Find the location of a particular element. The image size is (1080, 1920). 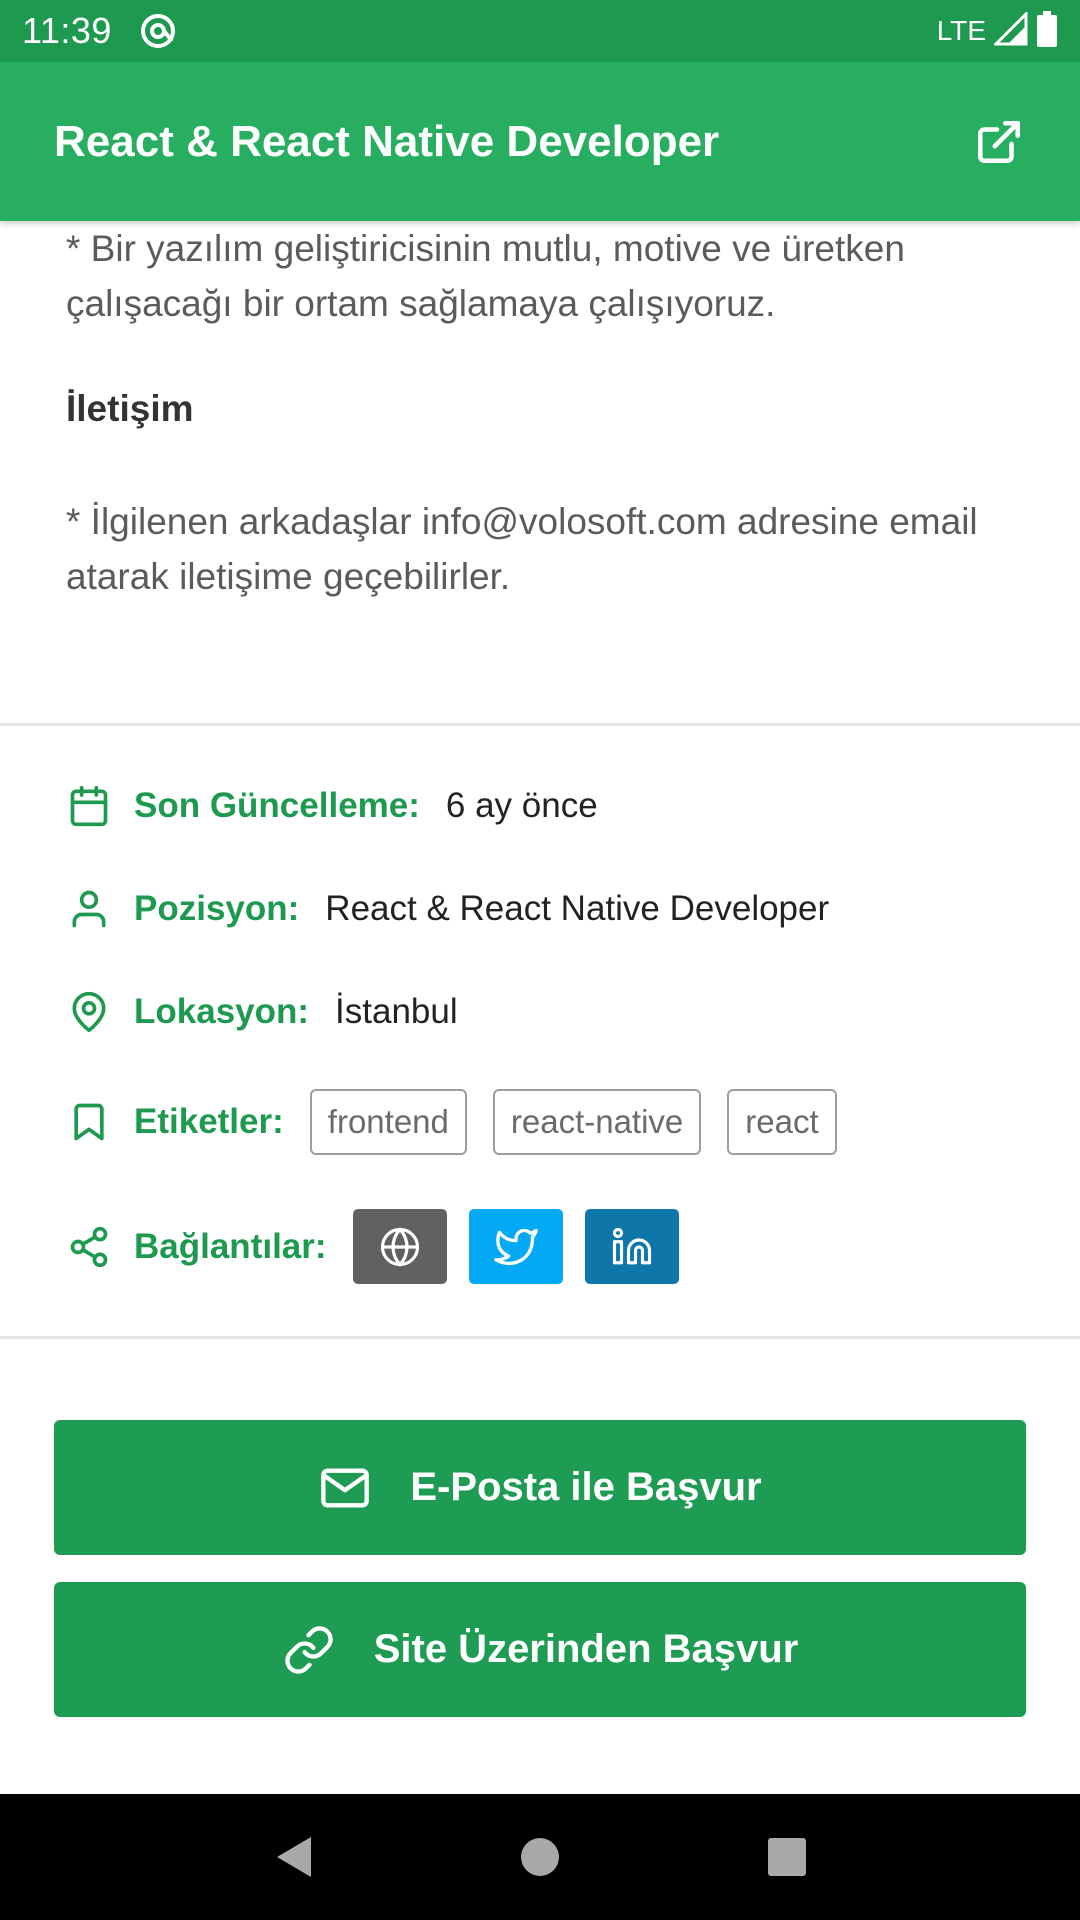

status-time: 11:39 is located at coordinates (67, 30).